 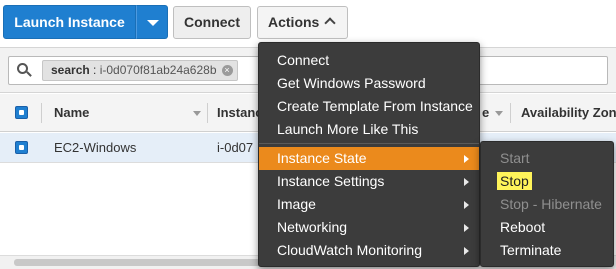 What do you see at coordinates (158, 70) in the screenshot?
I see `filter-token-value: i-0d070f81ab24a628b` at bounding box center [158, 70].